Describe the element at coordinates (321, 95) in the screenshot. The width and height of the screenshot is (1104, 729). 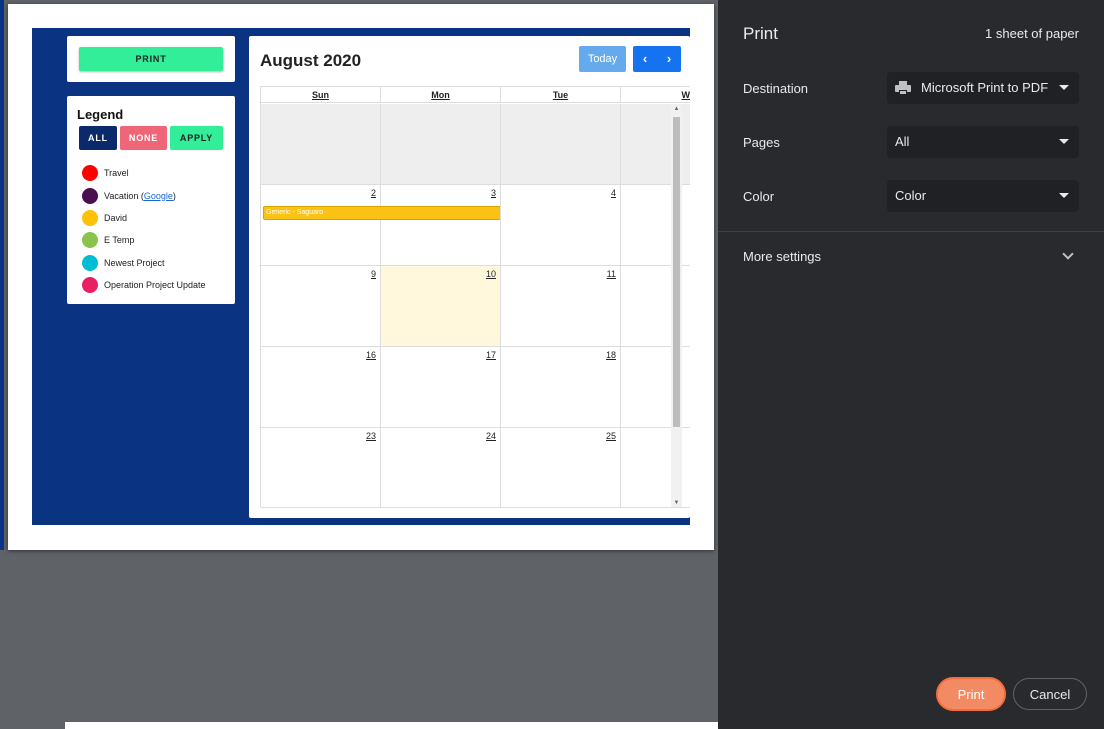
I see `weekday-sun: Sun` at that location.